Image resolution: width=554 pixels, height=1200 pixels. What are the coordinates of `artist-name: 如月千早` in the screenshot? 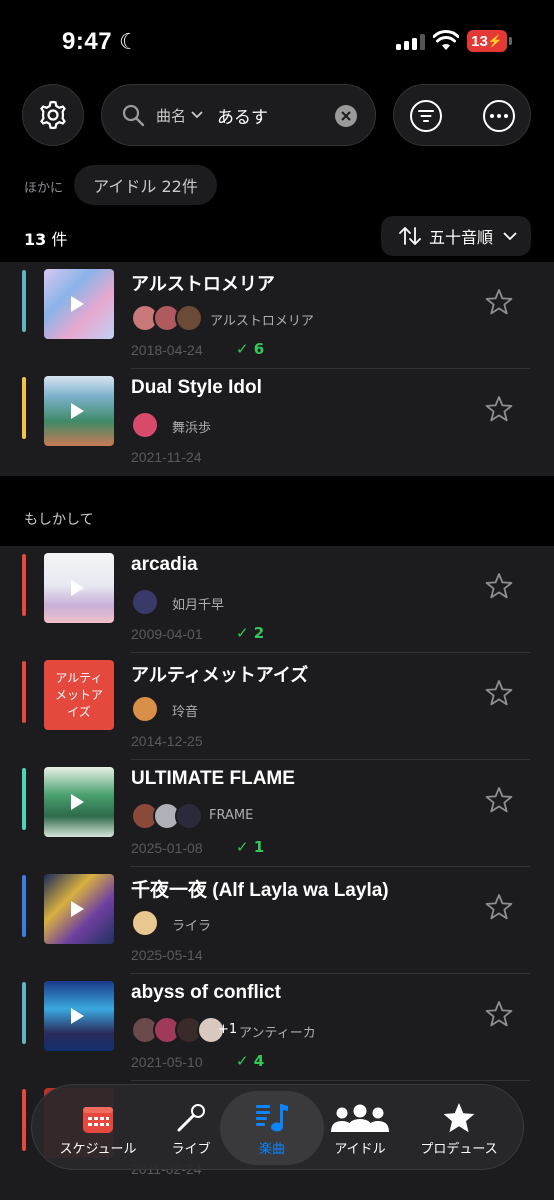 It's located at (198, 605).